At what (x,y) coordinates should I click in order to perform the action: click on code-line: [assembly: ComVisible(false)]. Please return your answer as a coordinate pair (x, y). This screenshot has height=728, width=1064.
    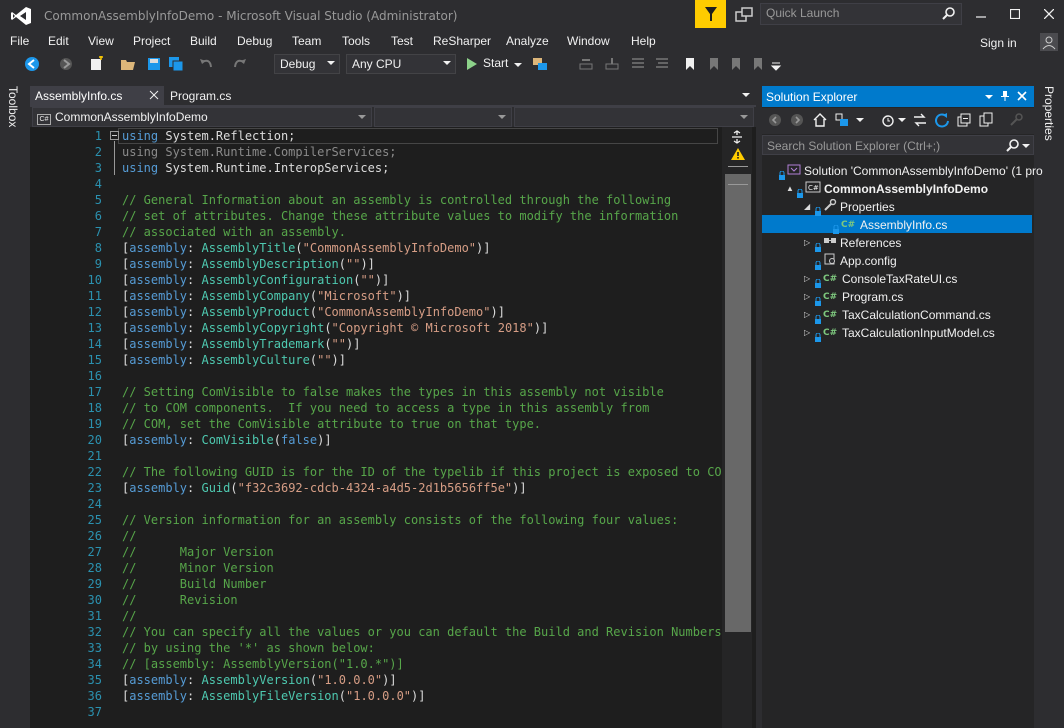
    Looking at the image, I should click on (227, 440).